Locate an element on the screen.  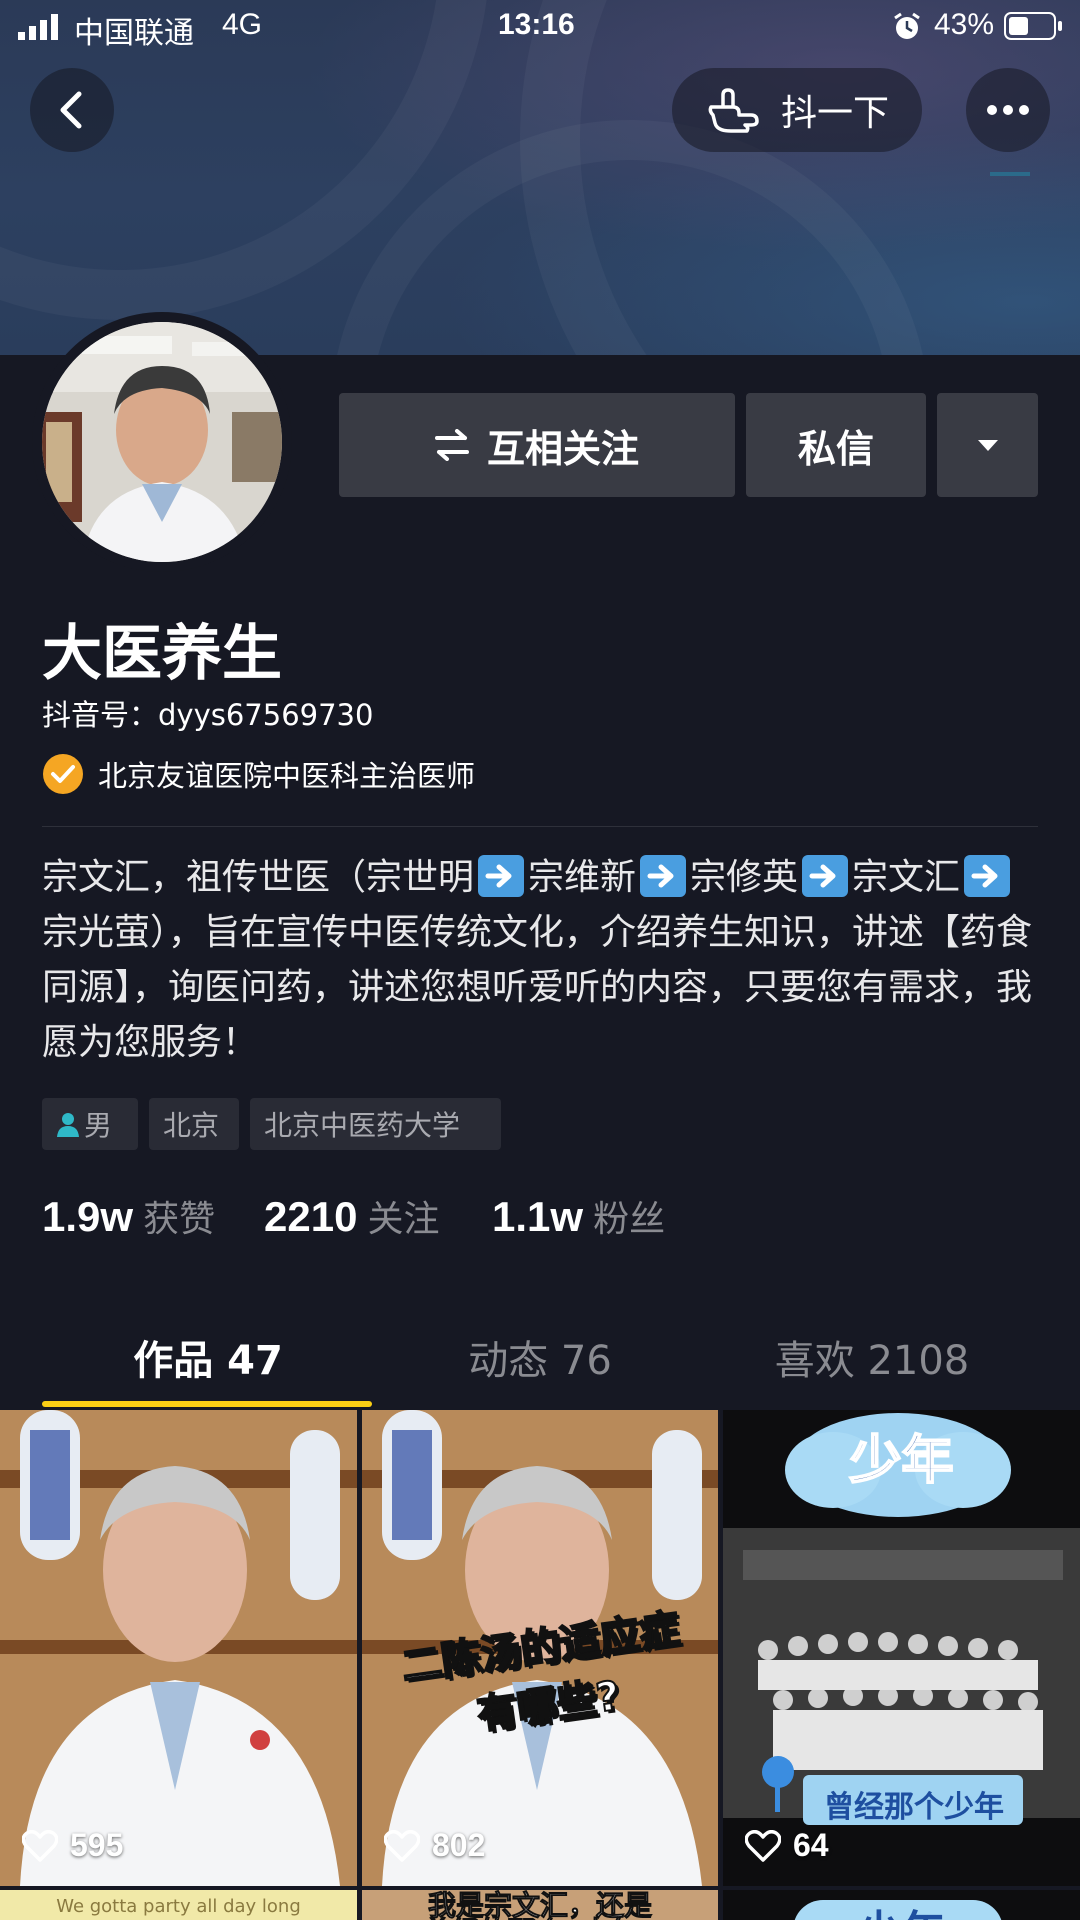
doudong-button: 抖一下 is located at coordinates (797, 110).